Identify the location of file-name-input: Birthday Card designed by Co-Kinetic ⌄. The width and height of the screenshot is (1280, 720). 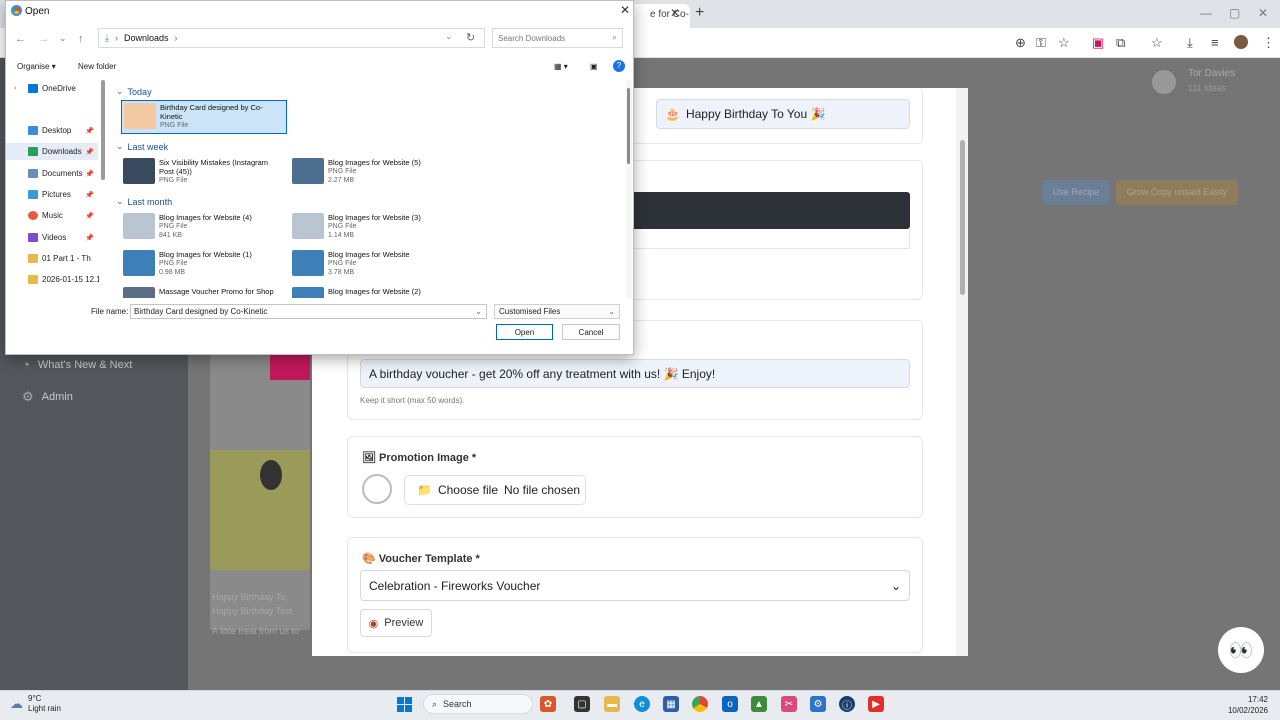
(308, 311).